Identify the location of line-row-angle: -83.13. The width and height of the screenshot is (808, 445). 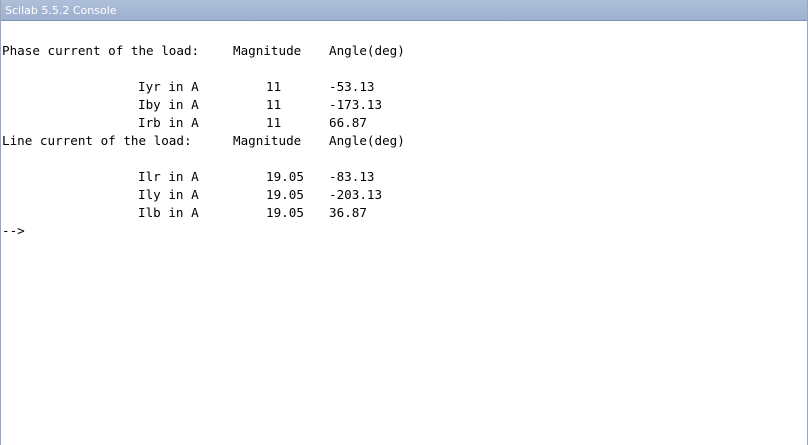
(352, 176).